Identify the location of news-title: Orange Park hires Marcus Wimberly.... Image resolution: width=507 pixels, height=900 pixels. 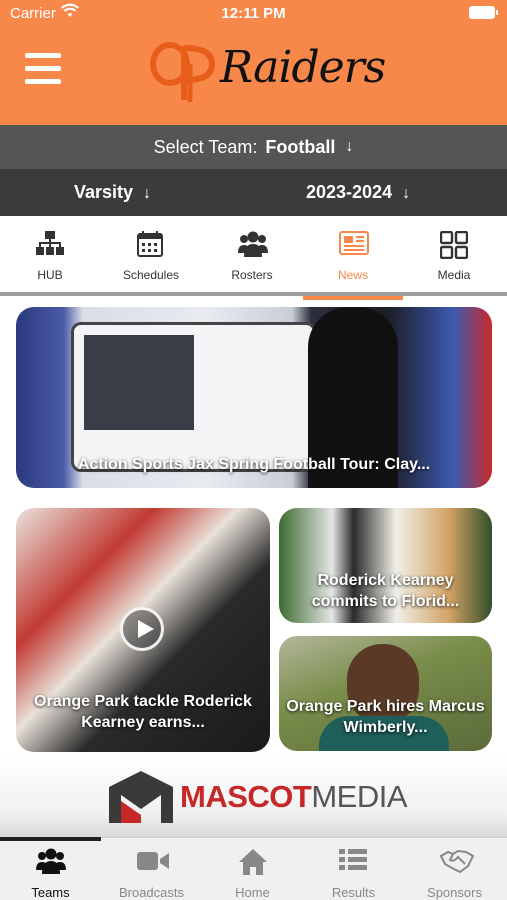
(385, 717).